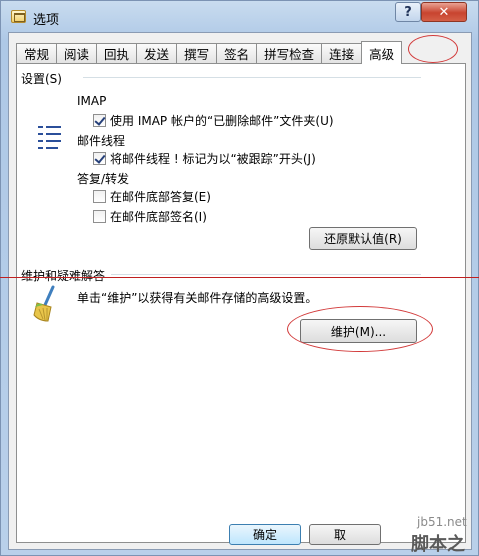  Describe the element at coordinates (342, 53) in the screenshot. I see `tab-connection: 连接` at that location.